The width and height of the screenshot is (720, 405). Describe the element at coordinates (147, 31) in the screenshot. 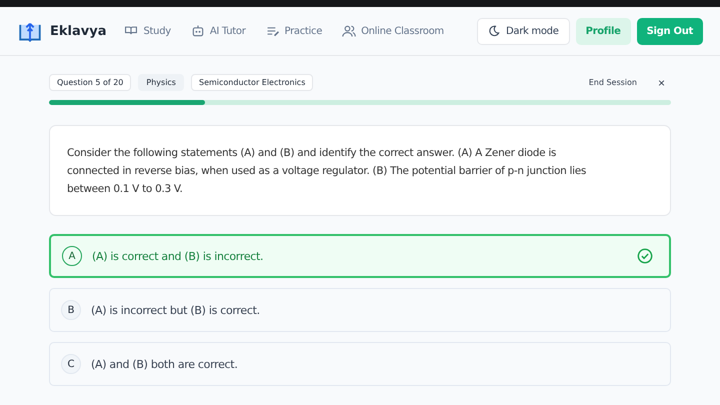

I see `nav-link: Study` at that location.